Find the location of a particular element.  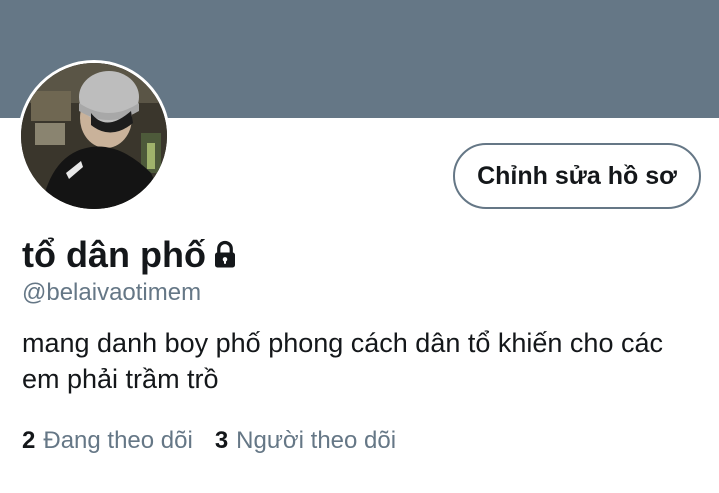

profile-stats: 2 Đang theo dõi 3 Người theo dõi is located at coordinates (209, 441).